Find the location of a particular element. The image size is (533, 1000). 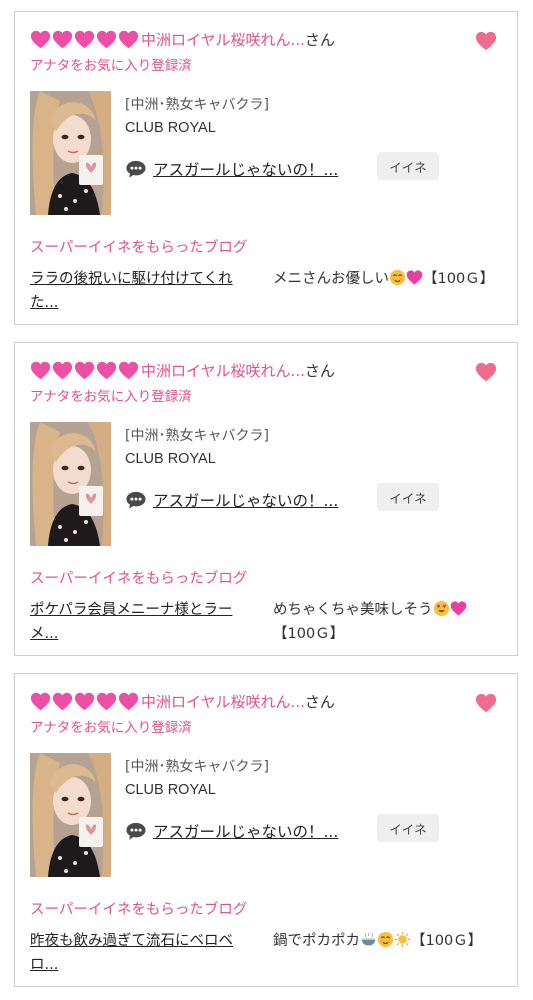

super-iine-comment: メニさんお優しい 【100Ｇ】 is located at coordinates (390, 279).